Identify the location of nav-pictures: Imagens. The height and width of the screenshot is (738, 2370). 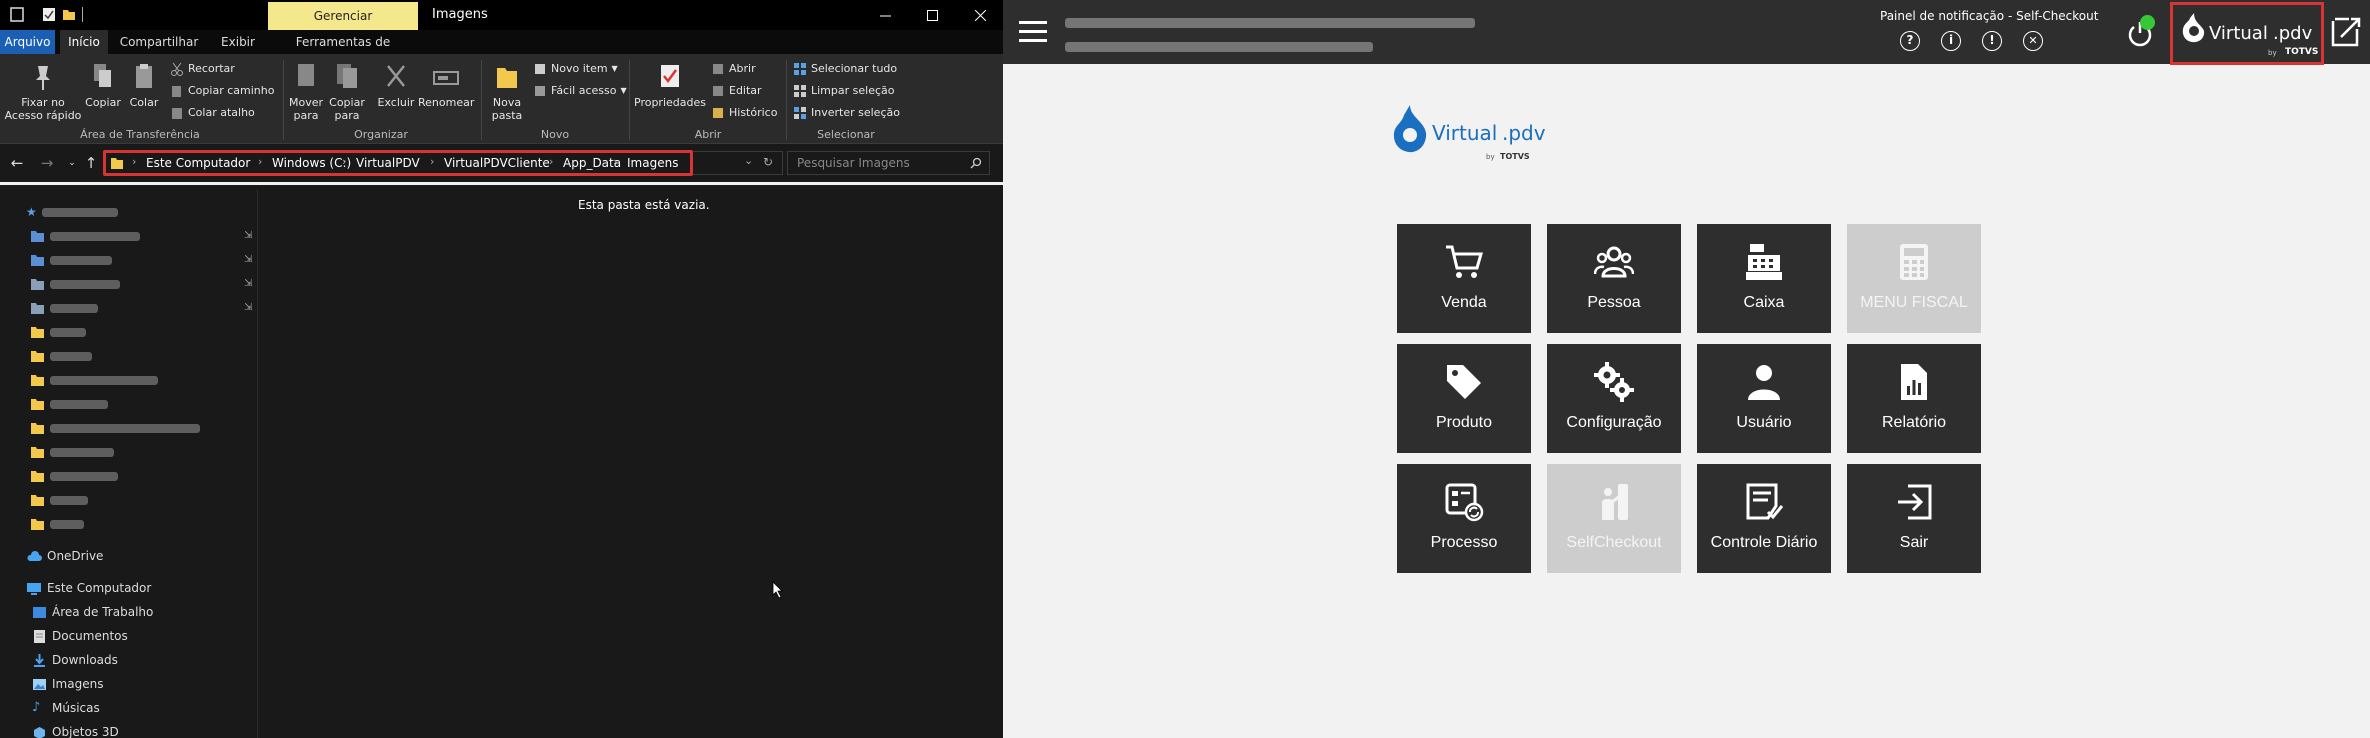
(67, 684).